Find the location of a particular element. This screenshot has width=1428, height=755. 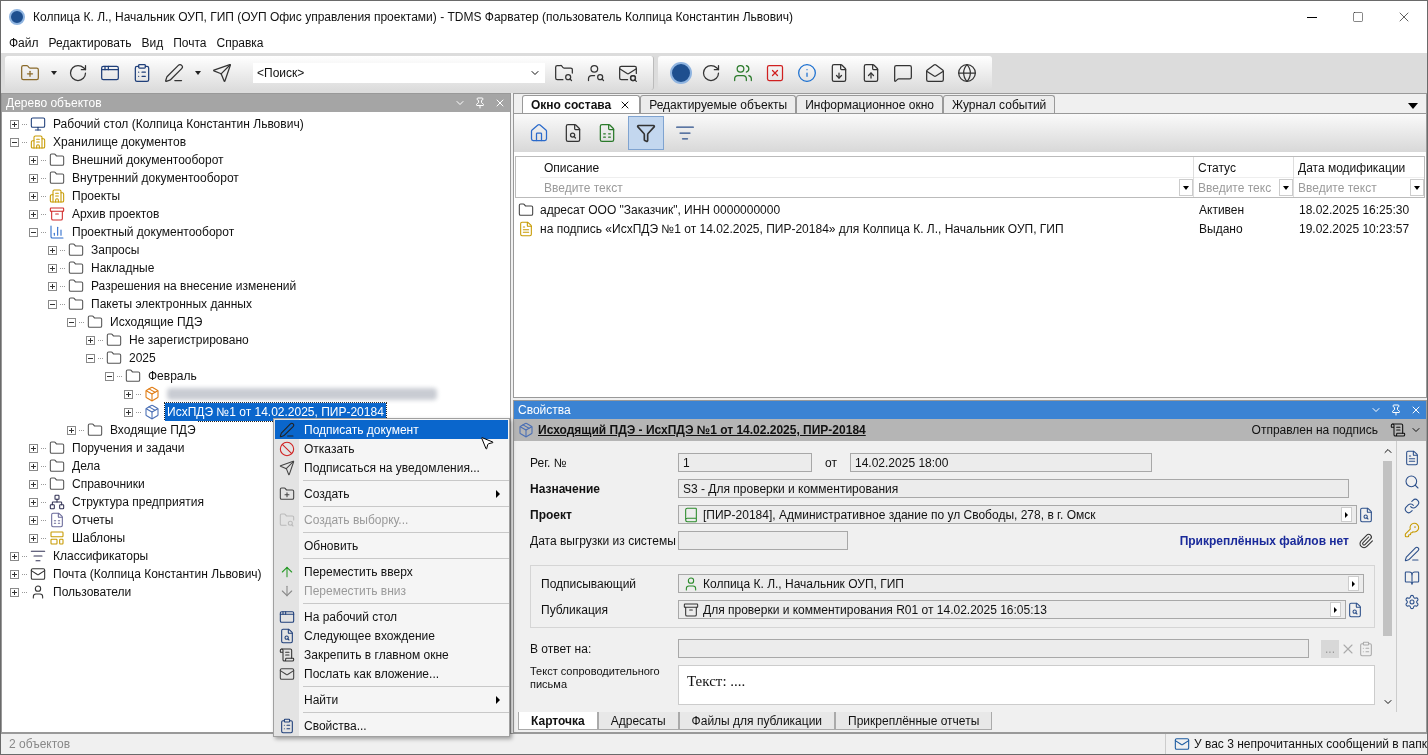

menu-item: Отказать is located at coordinates (391, 448).